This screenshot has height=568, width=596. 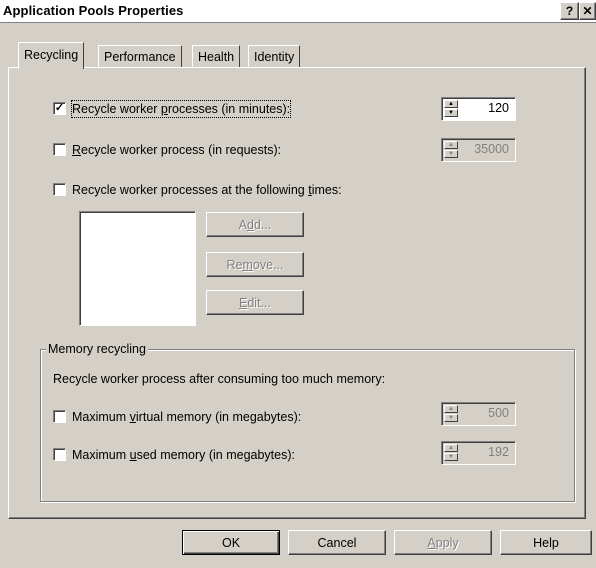 What do you see at coordinates (431, 543) in the screenshot?
I see `accelerator-key: A` at bounding box center [431, 543].